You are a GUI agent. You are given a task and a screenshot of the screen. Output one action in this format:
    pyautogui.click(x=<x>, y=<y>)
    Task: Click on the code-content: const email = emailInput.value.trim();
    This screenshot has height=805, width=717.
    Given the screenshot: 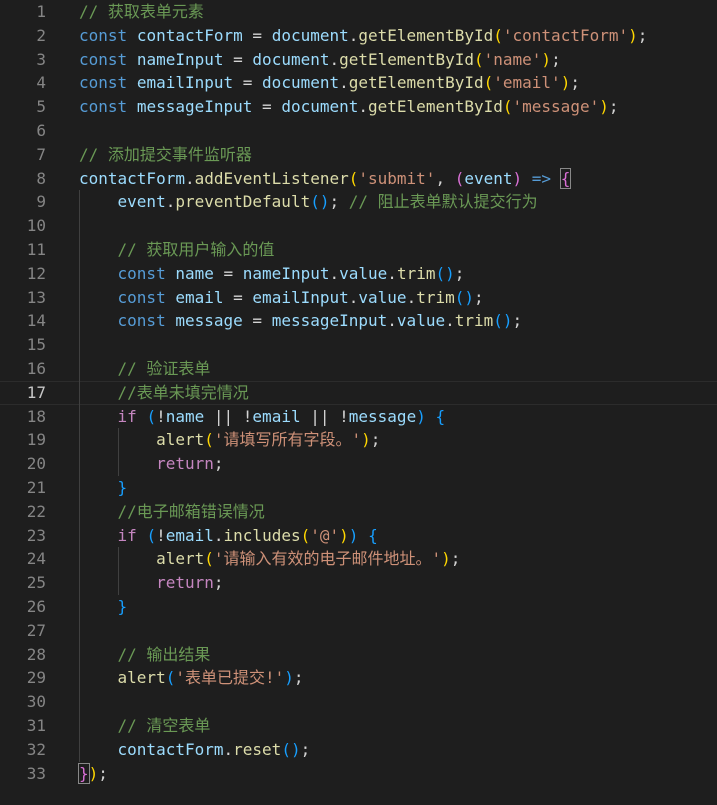 What is the action you would take?
    pyautogui.click(x=265, y=297)
    